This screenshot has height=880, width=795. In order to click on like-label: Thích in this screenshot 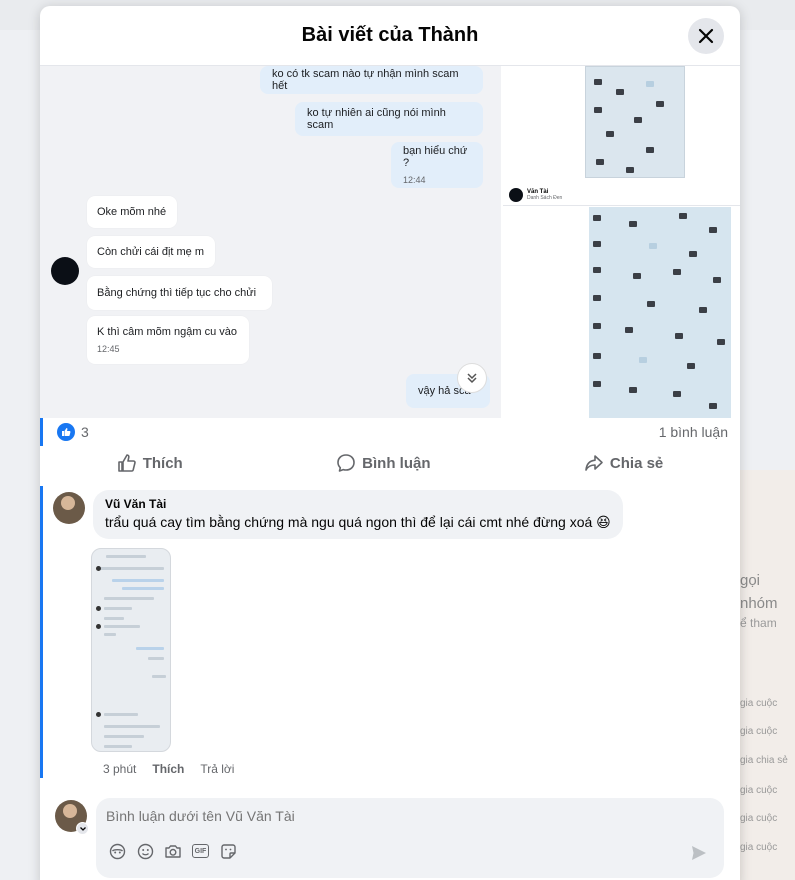, I will do `click(162, 463)`.